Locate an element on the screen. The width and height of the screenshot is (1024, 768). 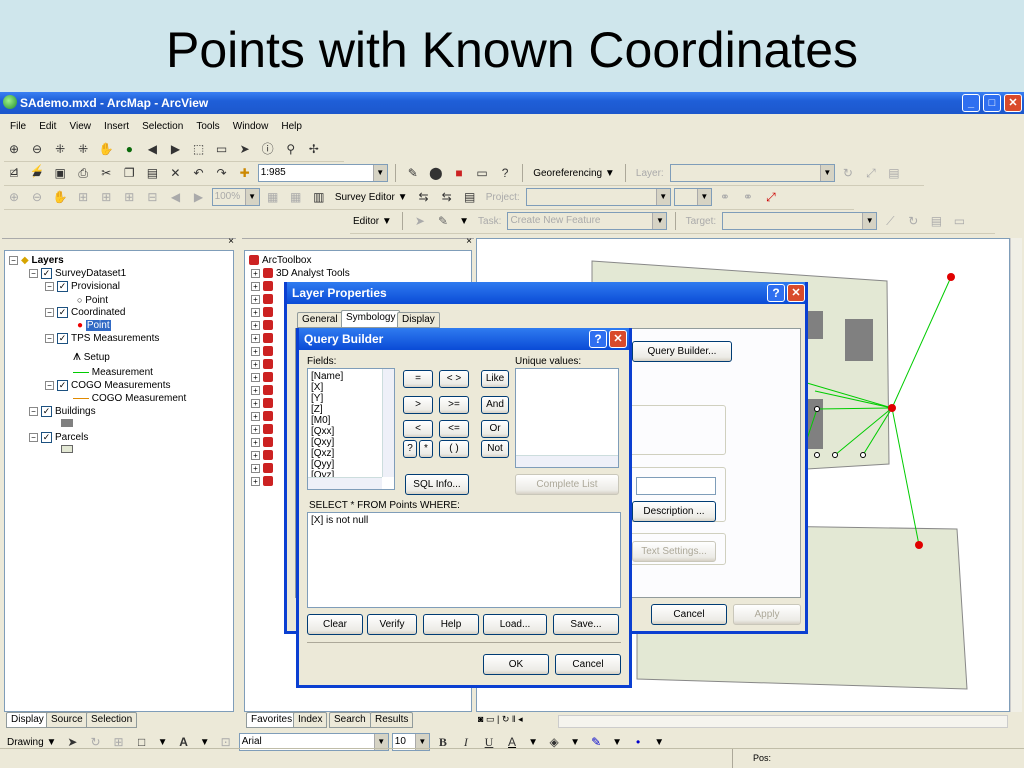
operator-or-button: Or is located at coordinates (495, 429).